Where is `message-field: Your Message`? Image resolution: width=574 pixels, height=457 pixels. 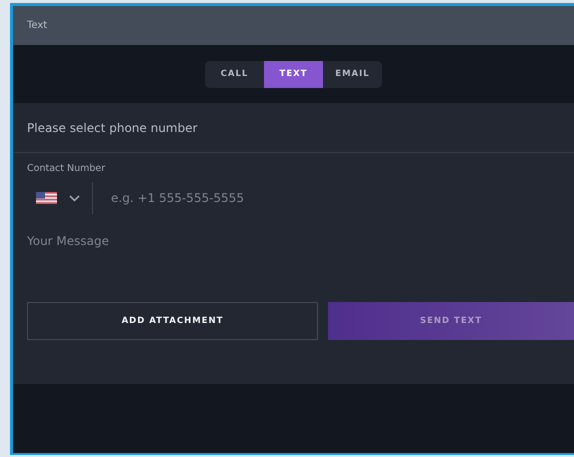
message-field: Your Message is located at coordinates (177, 254).